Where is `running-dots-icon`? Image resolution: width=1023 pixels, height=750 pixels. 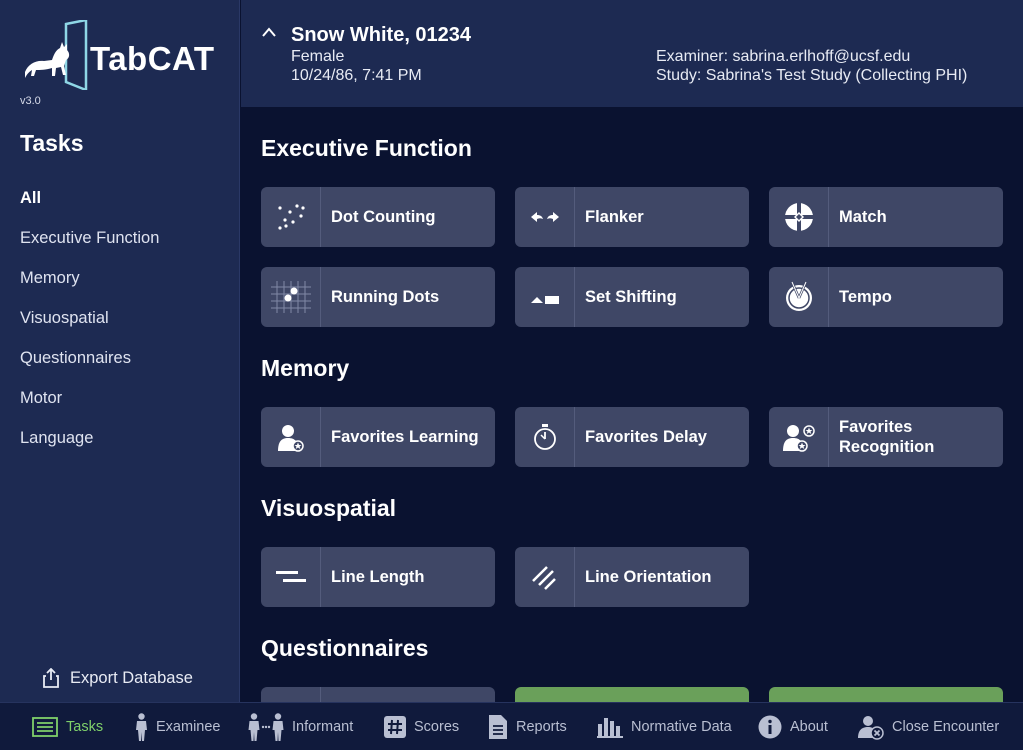 running-dots-icon is located at coordinates (290, 297).